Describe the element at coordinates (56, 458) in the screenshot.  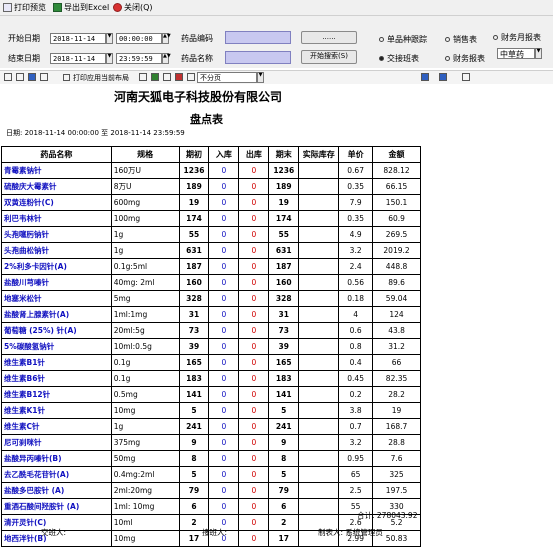
I see `table-cell: 盐酸异丙嗪针(B)` at that location.